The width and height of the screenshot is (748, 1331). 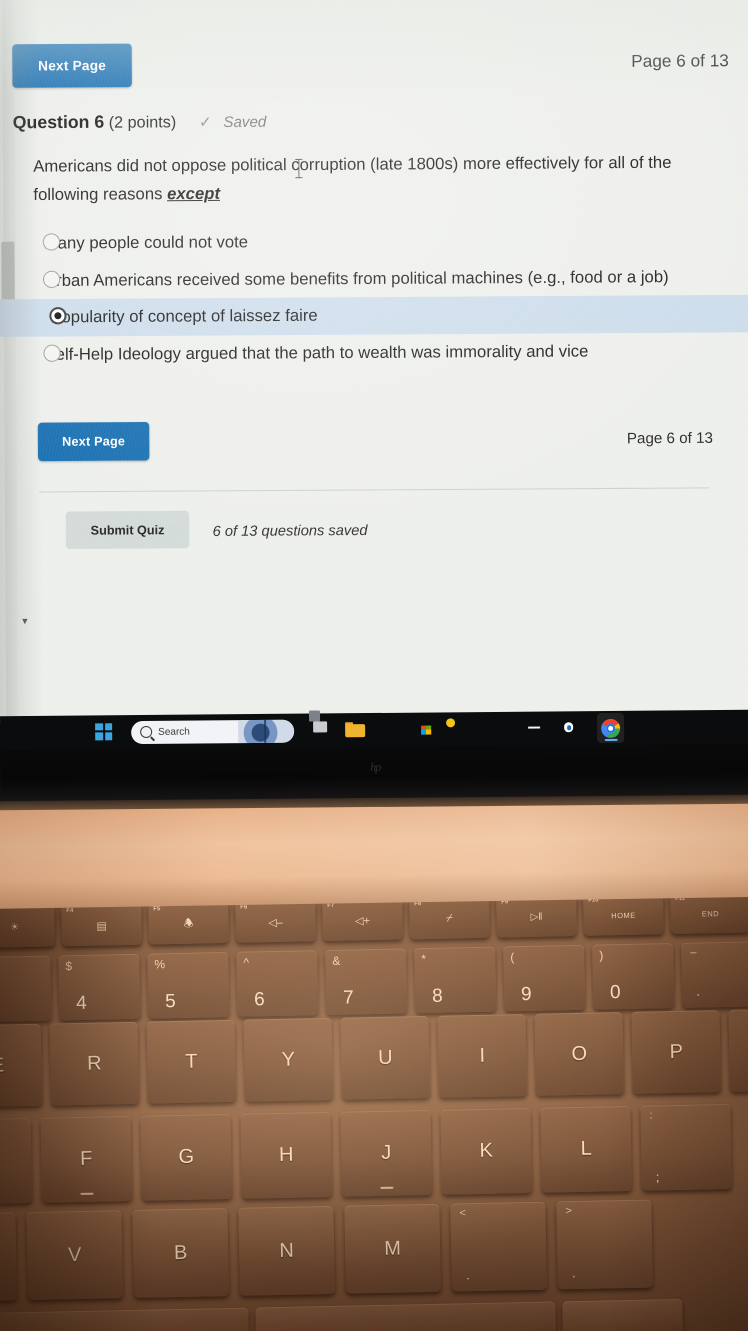 I want to click on key-c: C, so click(x=9, y=1257).